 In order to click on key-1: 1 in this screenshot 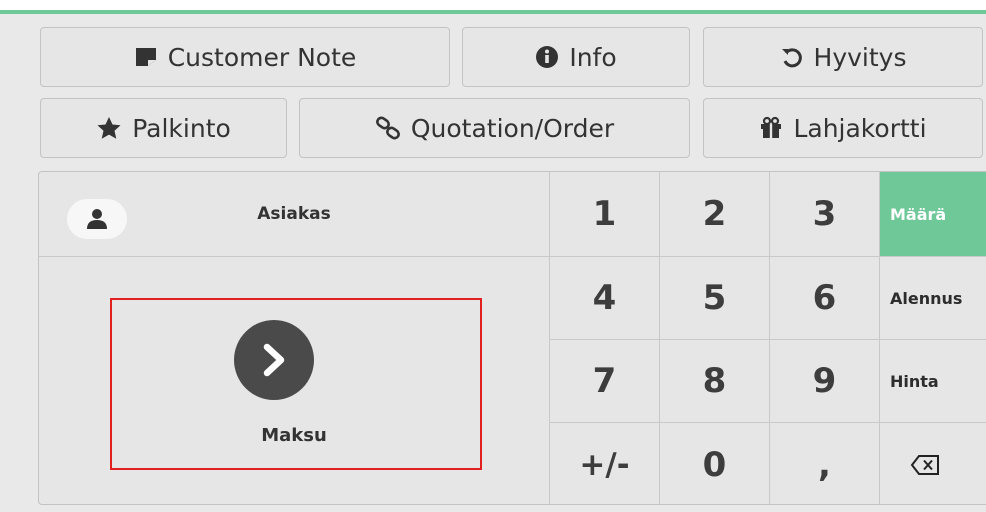, I will do `click(604, 214)`.